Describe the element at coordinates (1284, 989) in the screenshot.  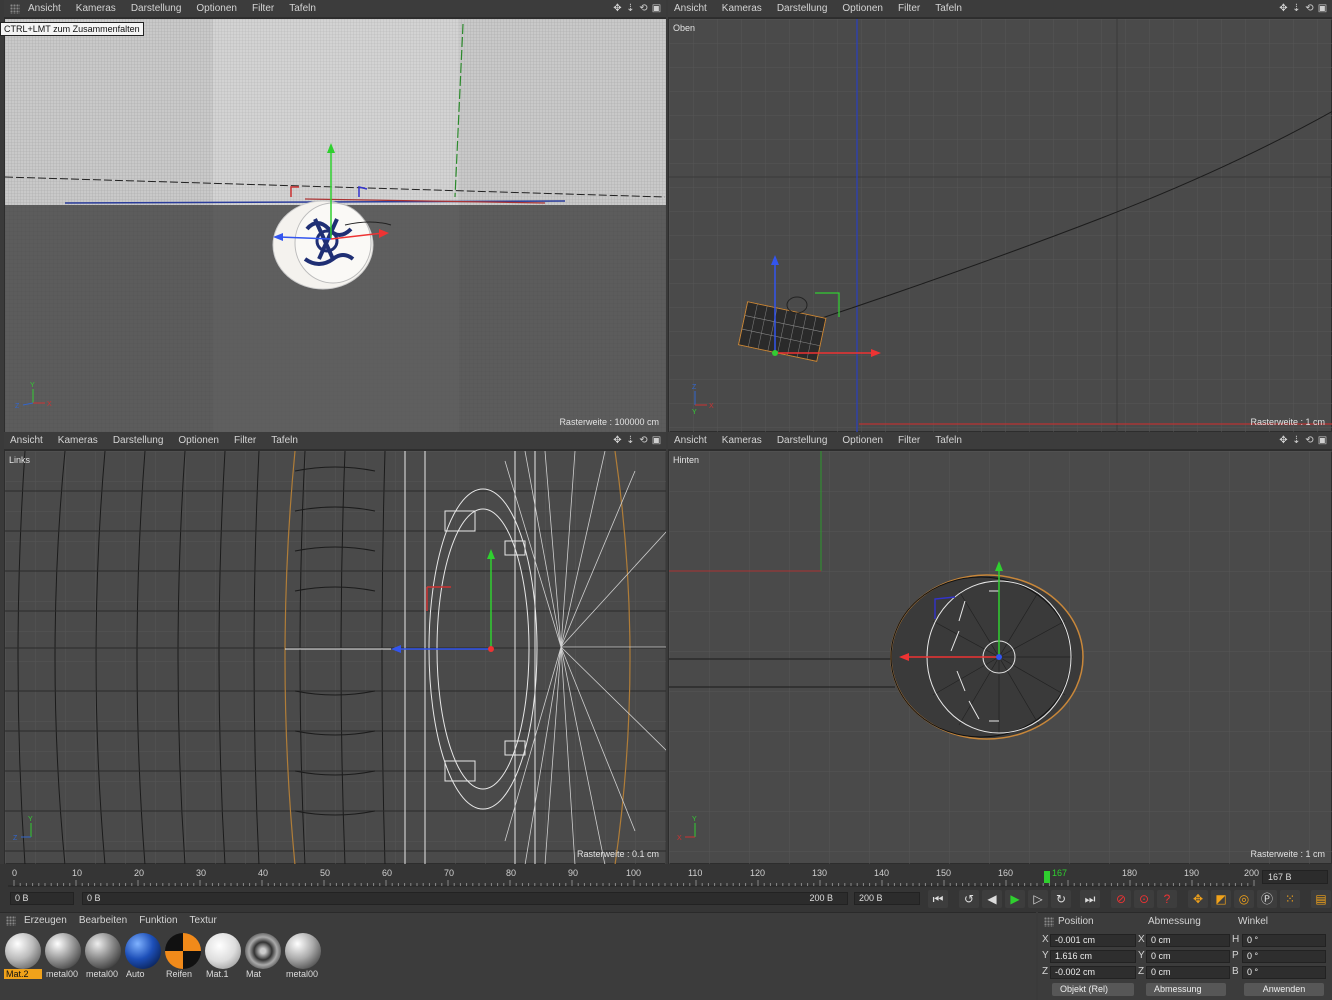
I see `apply-button: Anwenden` at that location.